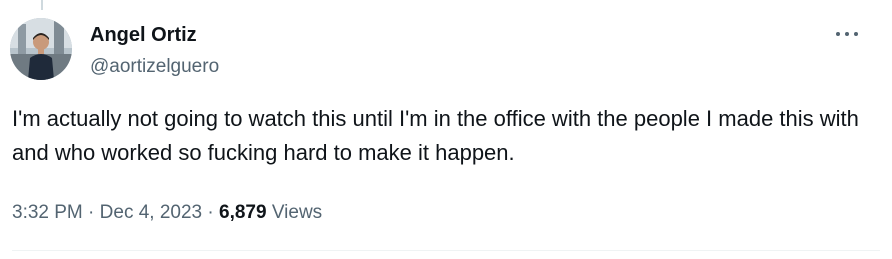 This screenshot has width=892, height=259. I want to click on avatar, so click(41, 49).